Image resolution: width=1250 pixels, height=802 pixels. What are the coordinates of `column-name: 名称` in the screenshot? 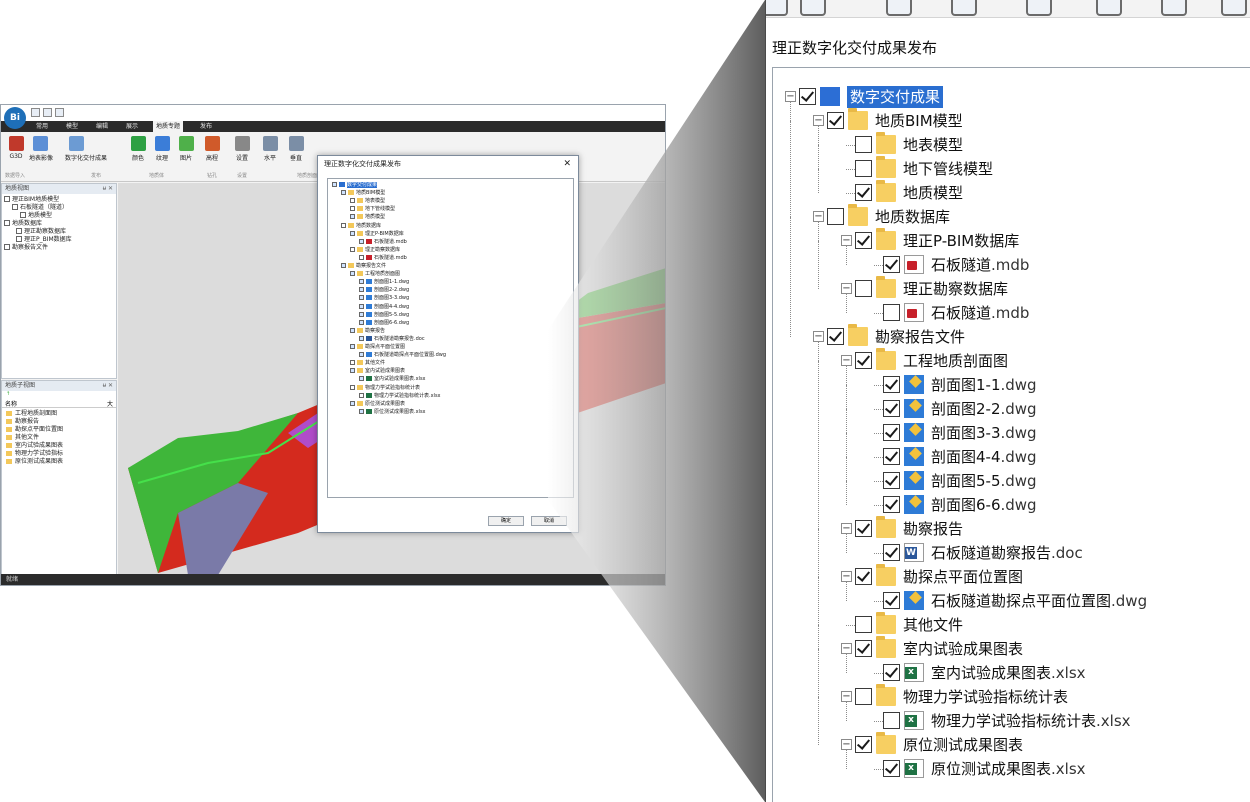 It's located at (11, 404).